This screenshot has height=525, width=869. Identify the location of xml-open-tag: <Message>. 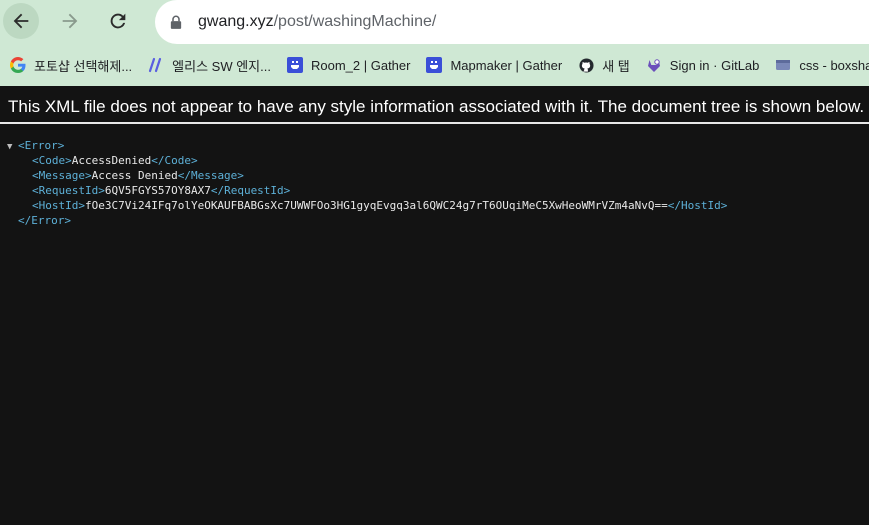
(62, 175).